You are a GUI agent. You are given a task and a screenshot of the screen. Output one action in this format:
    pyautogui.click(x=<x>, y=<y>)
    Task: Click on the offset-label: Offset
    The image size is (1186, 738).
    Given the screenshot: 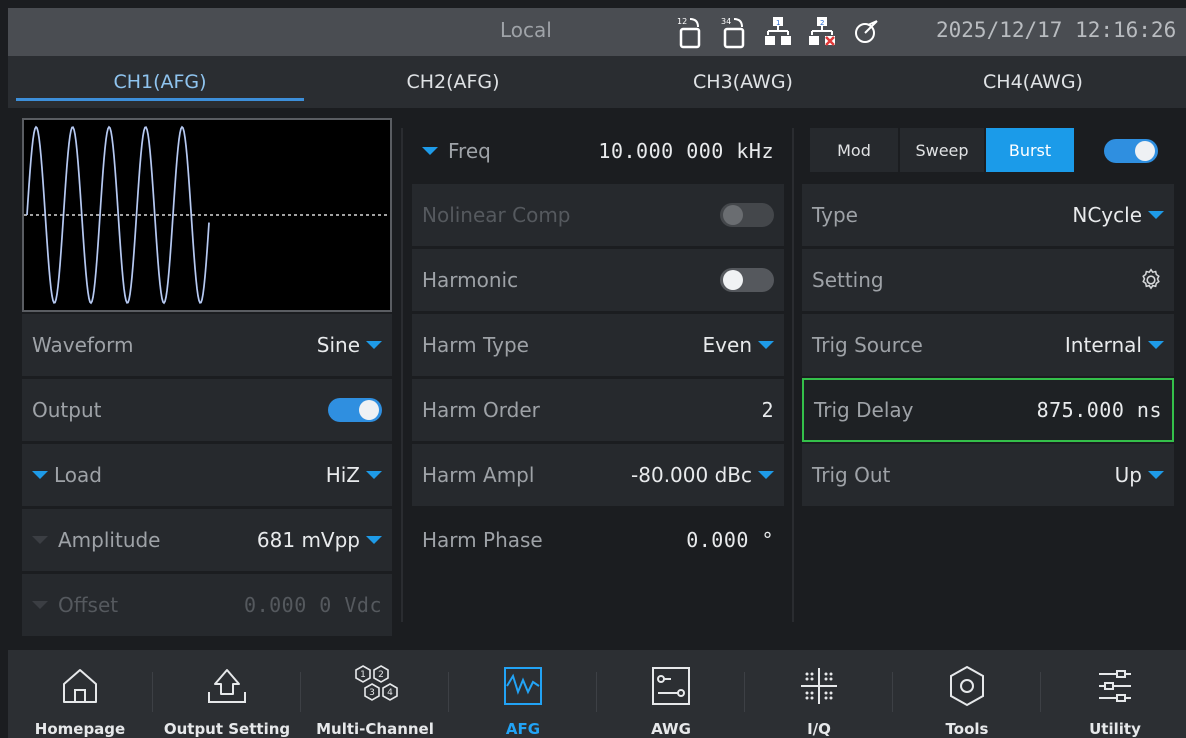 What is the action you would take?
    pyautogui.click(x=88, y=605)
    